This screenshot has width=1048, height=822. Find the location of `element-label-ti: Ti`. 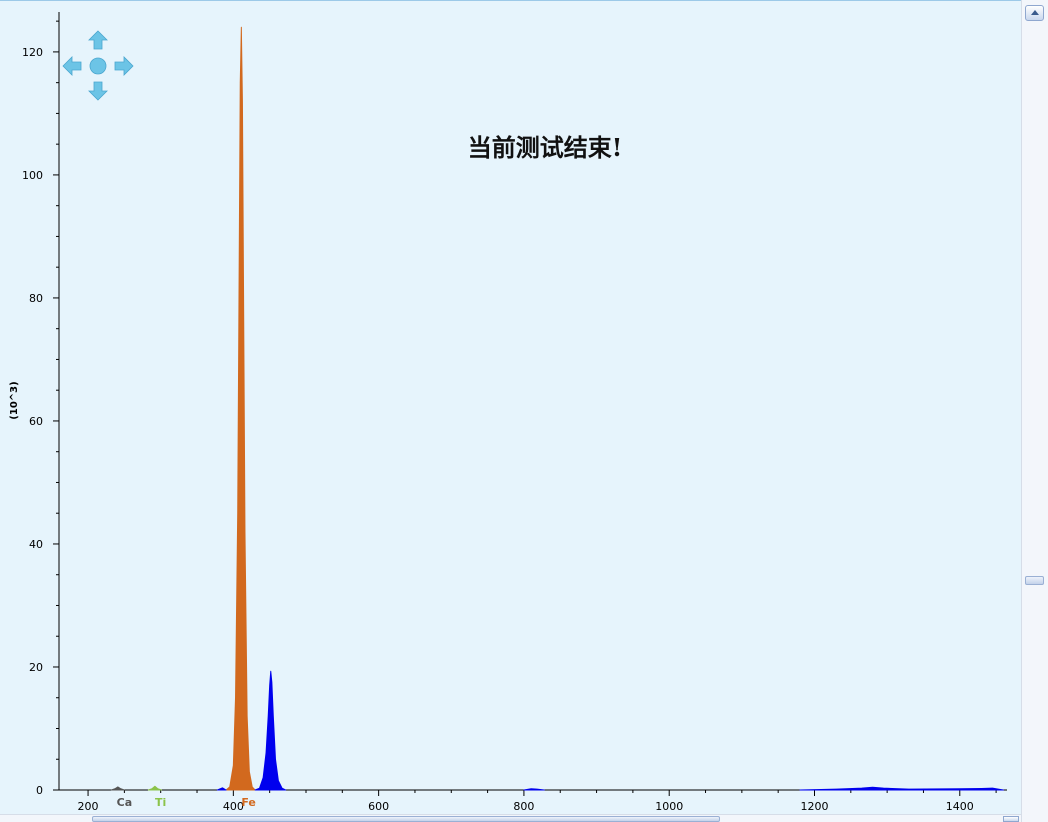

element-label-ti: Ti is located at coordinates (160, 802).